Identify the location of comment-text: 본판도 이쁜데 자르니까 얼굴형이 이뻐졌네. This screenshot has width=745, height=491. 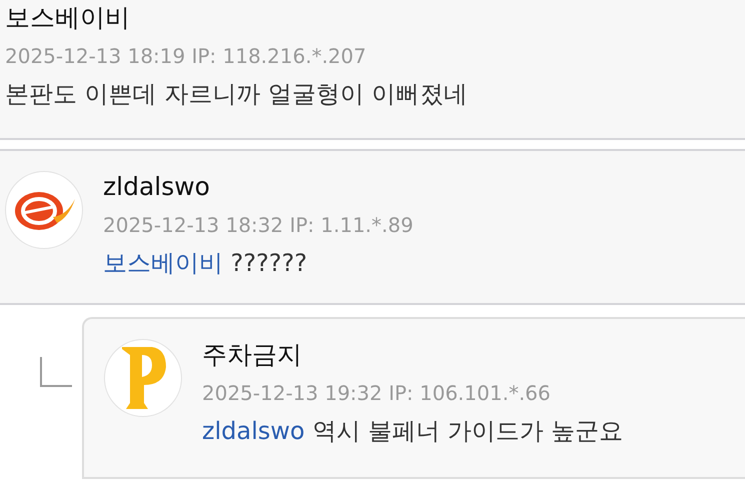
(237, 94).